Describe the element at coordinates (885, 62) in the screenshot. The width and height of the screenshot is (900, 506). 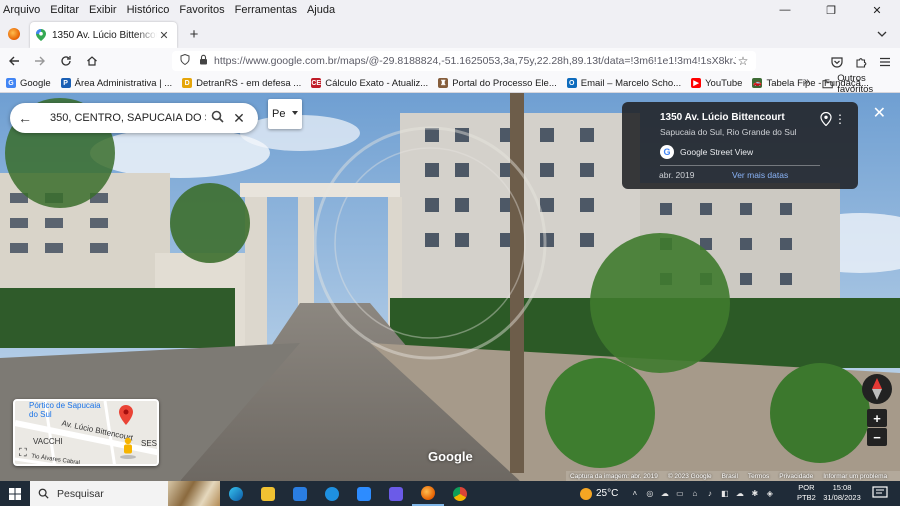
I see `open-menu-button` at that location.